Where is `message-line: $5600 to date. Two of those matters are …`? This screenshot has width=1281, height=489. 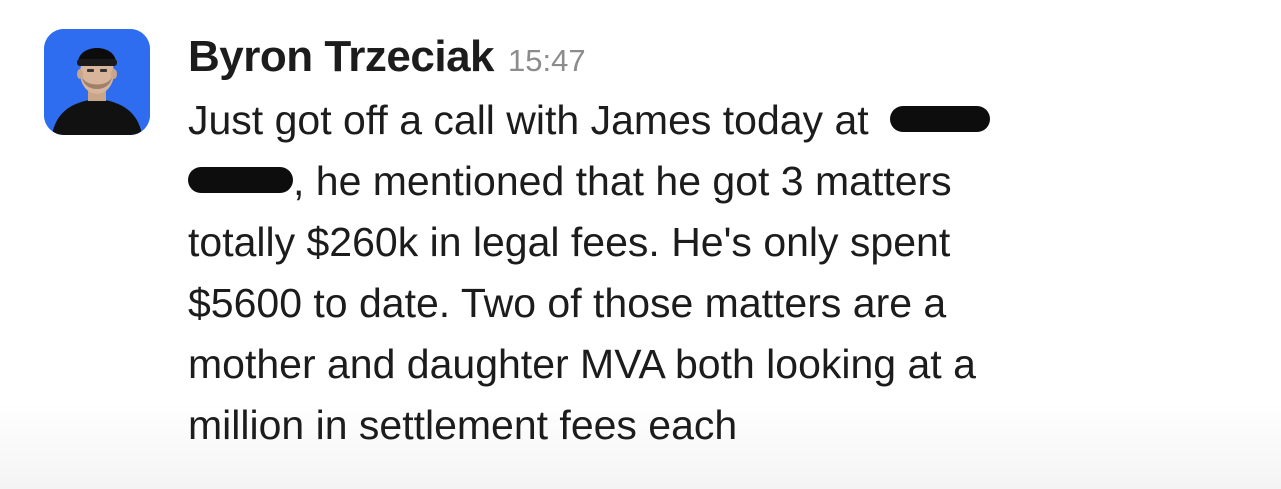
message-line: $5600 to date. Two of those matters are … is located at coordinates (567, 303).